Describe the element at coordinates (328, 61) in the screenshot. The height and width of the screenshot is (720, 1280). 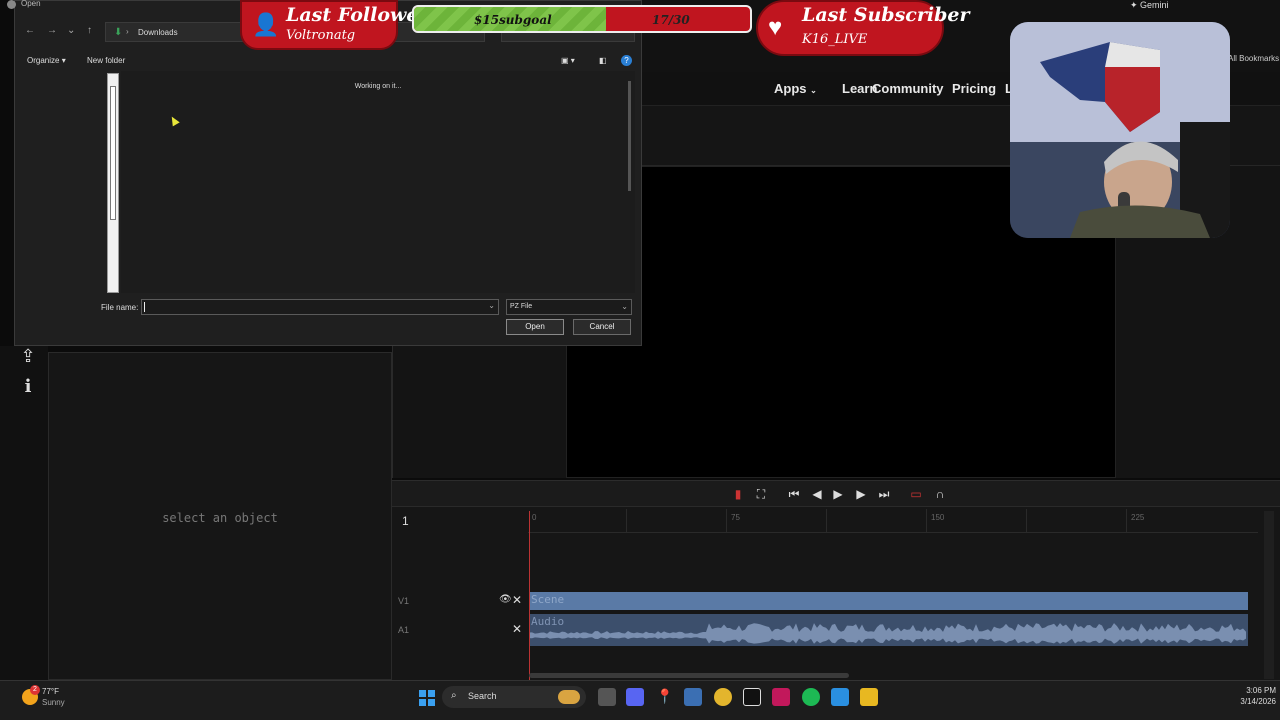
I see `dialog-toolbar: Organize ▾ New folder ▣ ▾ ◧ ?` at that location.